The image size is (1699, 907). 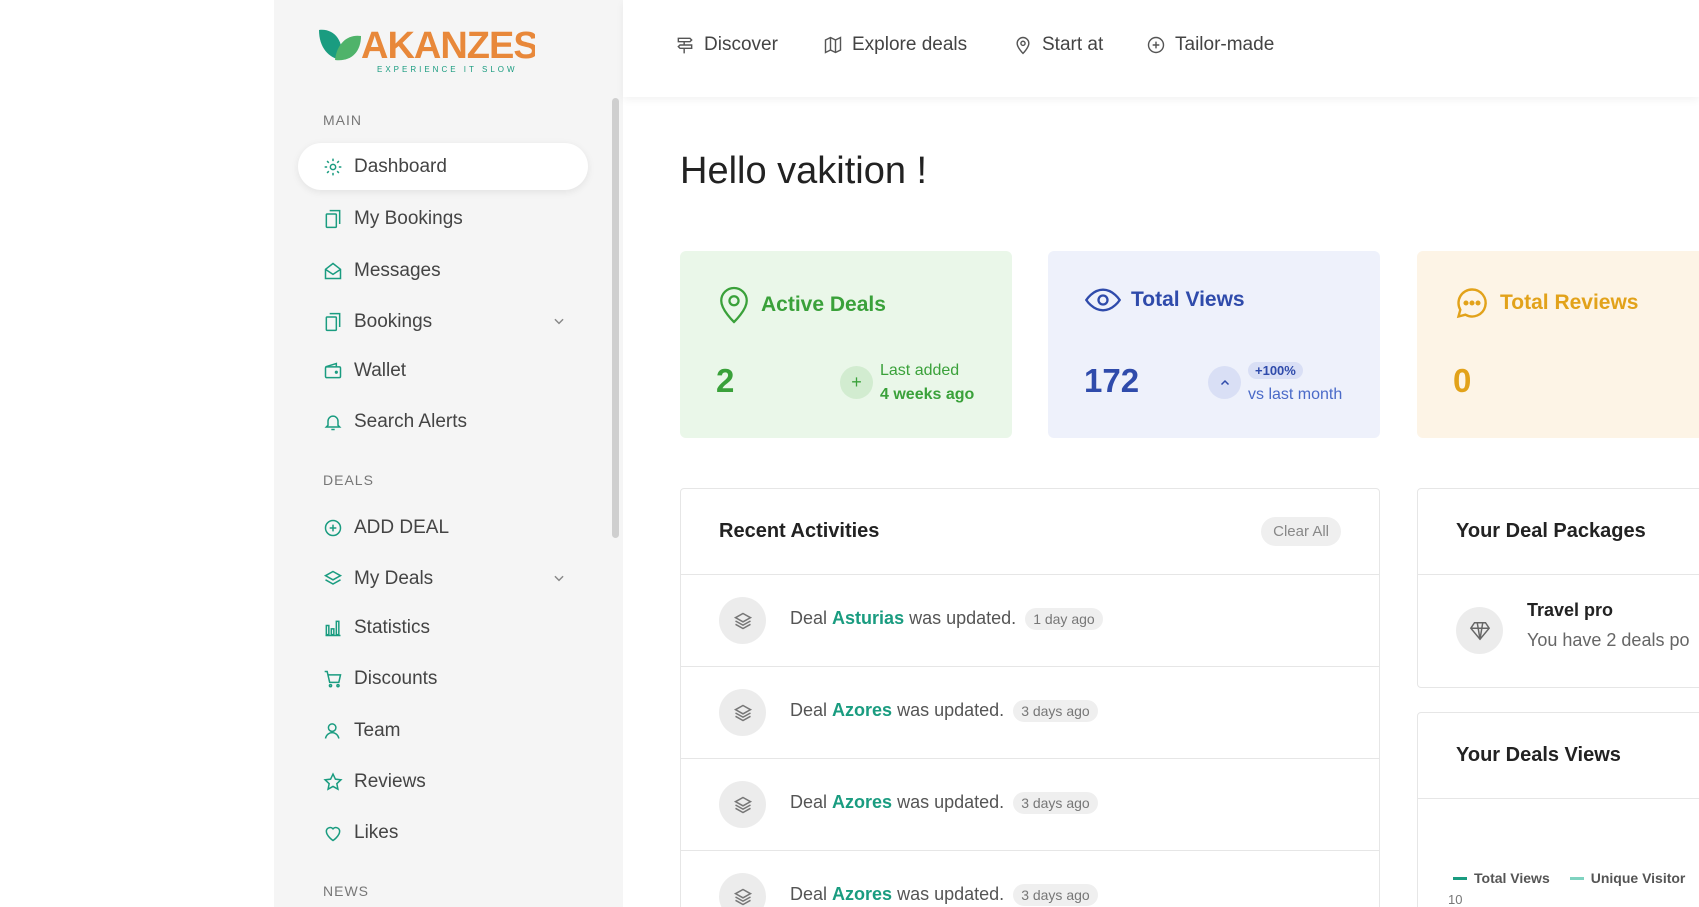 I want to click on panel-title: Your Deals Views, so click(x=1538, y=755).